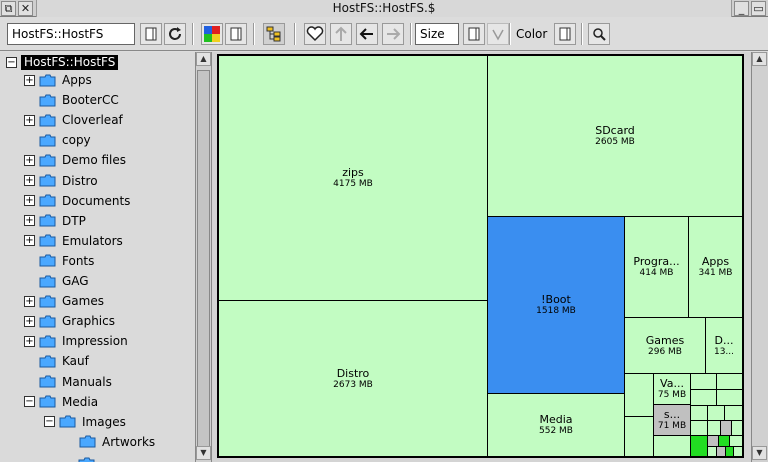 This screenshot has width=768, height=462. Describe the element at coordinates (25, 8) in the screenshot. I see `close-icon: ✕` at that location.